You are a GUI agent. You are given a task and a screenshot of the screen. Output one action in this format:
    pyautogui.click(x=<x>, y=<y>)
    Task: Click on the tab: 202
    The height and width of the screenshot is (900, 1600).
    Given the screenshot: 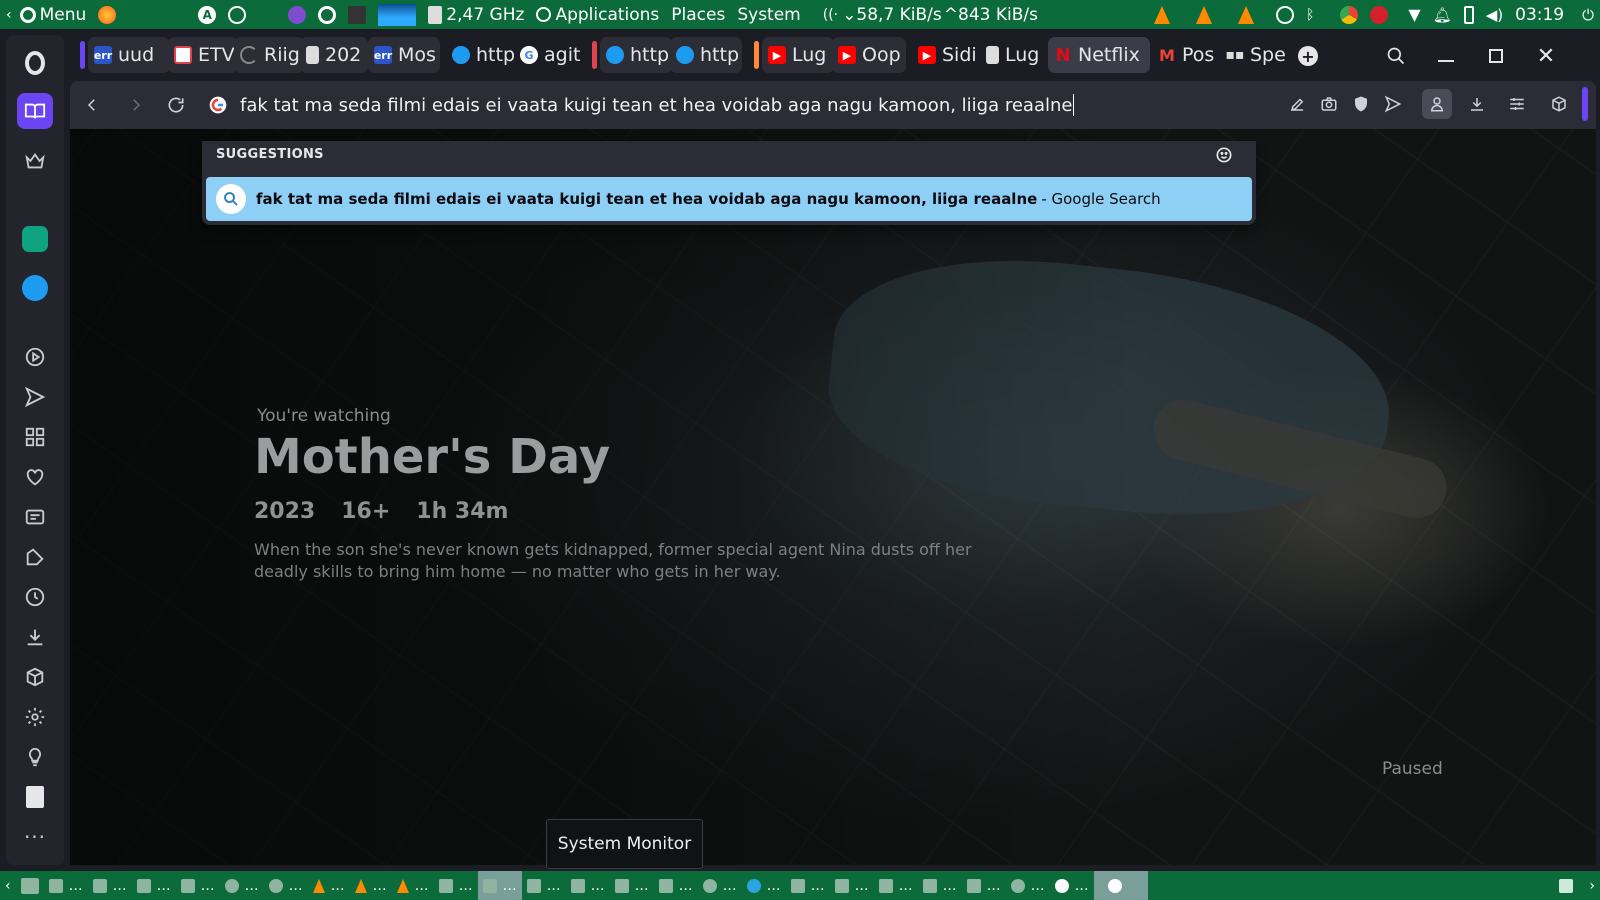 What is the action you would take?
    pyautogui.click(x=334, y=55)
    